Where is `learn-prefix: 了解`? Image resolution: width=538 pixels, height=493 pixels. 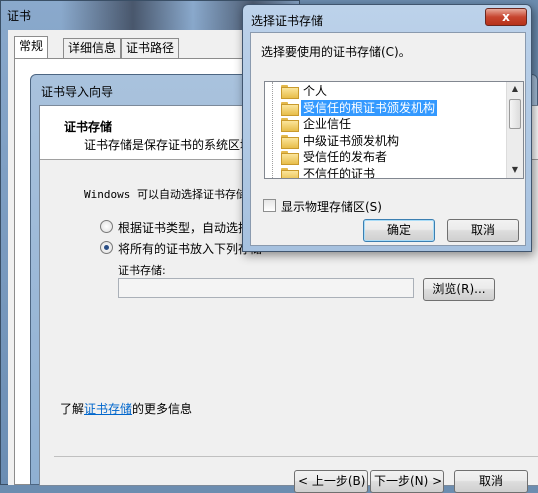 learn-prefix: 了解 is located at coordinates (72, 409).